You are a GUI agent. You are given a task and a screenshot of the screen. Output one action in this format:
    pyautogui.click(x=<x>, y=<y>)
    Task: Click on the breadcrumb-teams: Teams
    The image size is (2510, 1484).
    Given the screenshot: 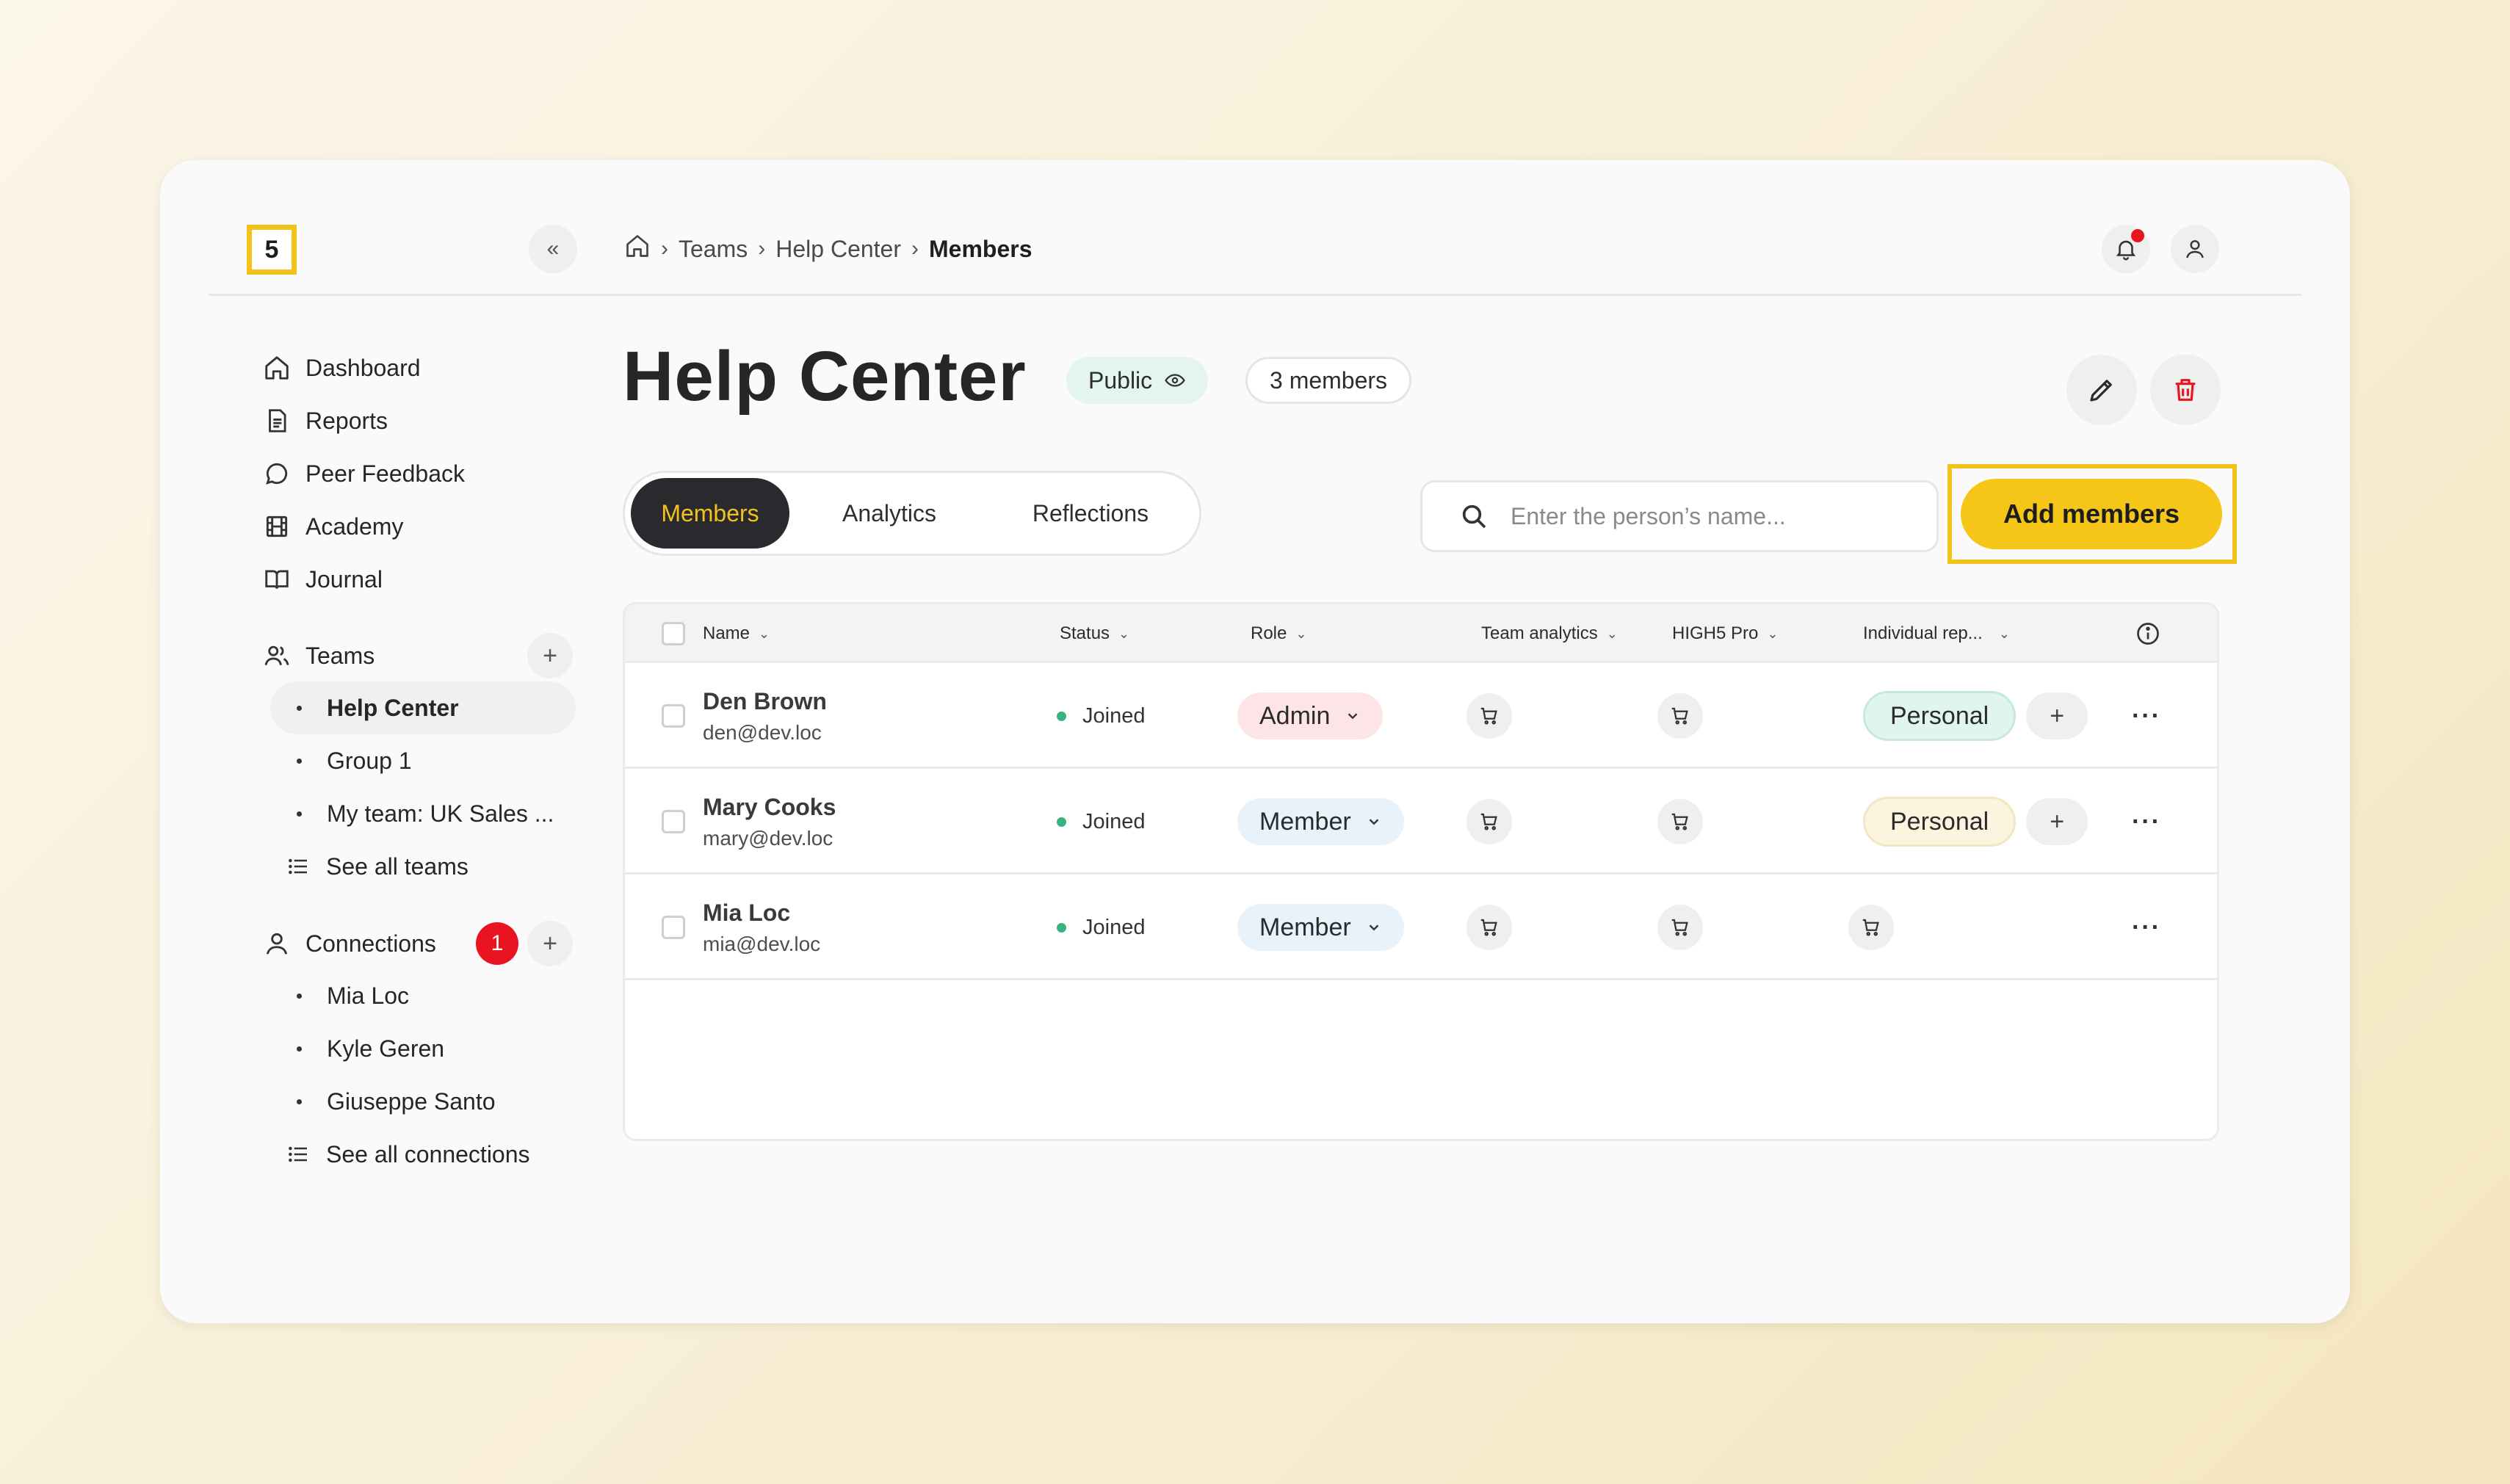 What is the action you would take?
    pyautogui.click(x=713, y=249)
    